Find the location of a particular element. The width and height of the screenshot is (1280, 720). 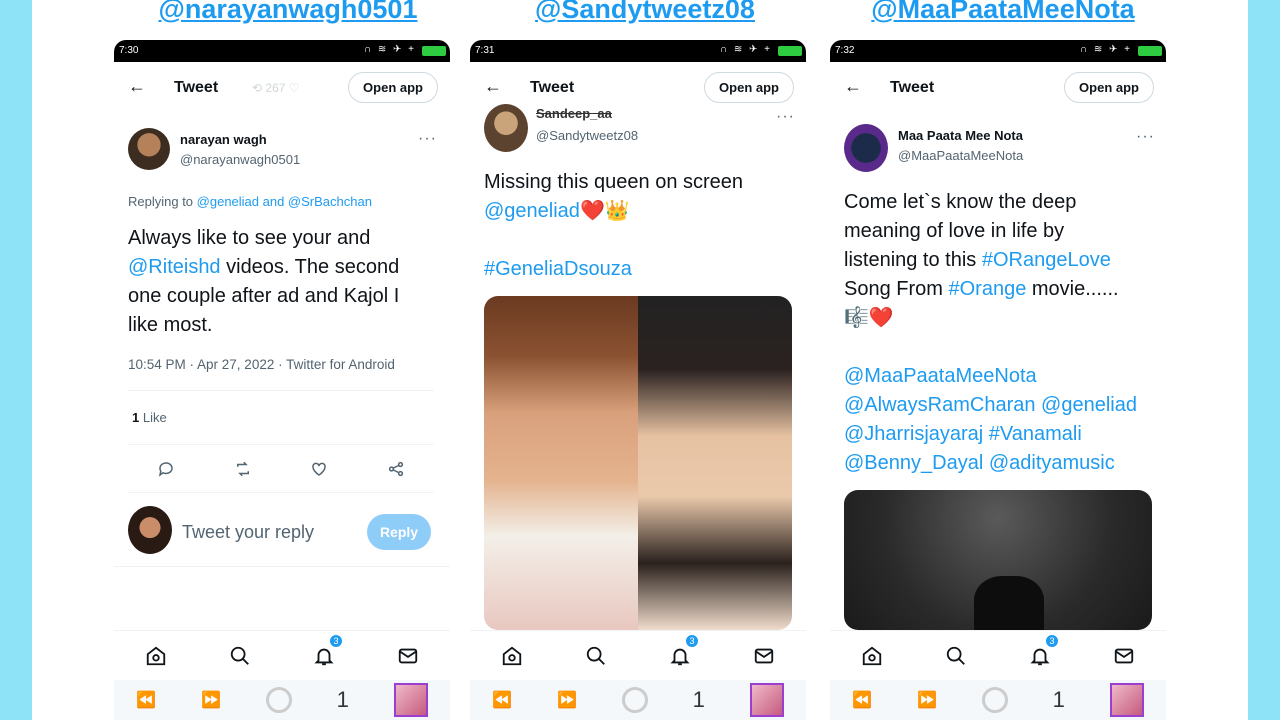

my-avatar is located at coordinates (150, 530).